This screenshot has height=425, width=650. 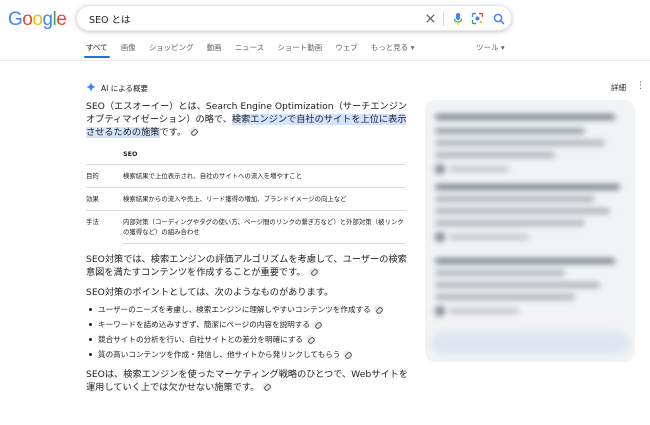 I want to click on table-value: 検索結果からの流入や売上、リード獲得の増加、ブランドイメージの向上など, so click(x=264, y=199).